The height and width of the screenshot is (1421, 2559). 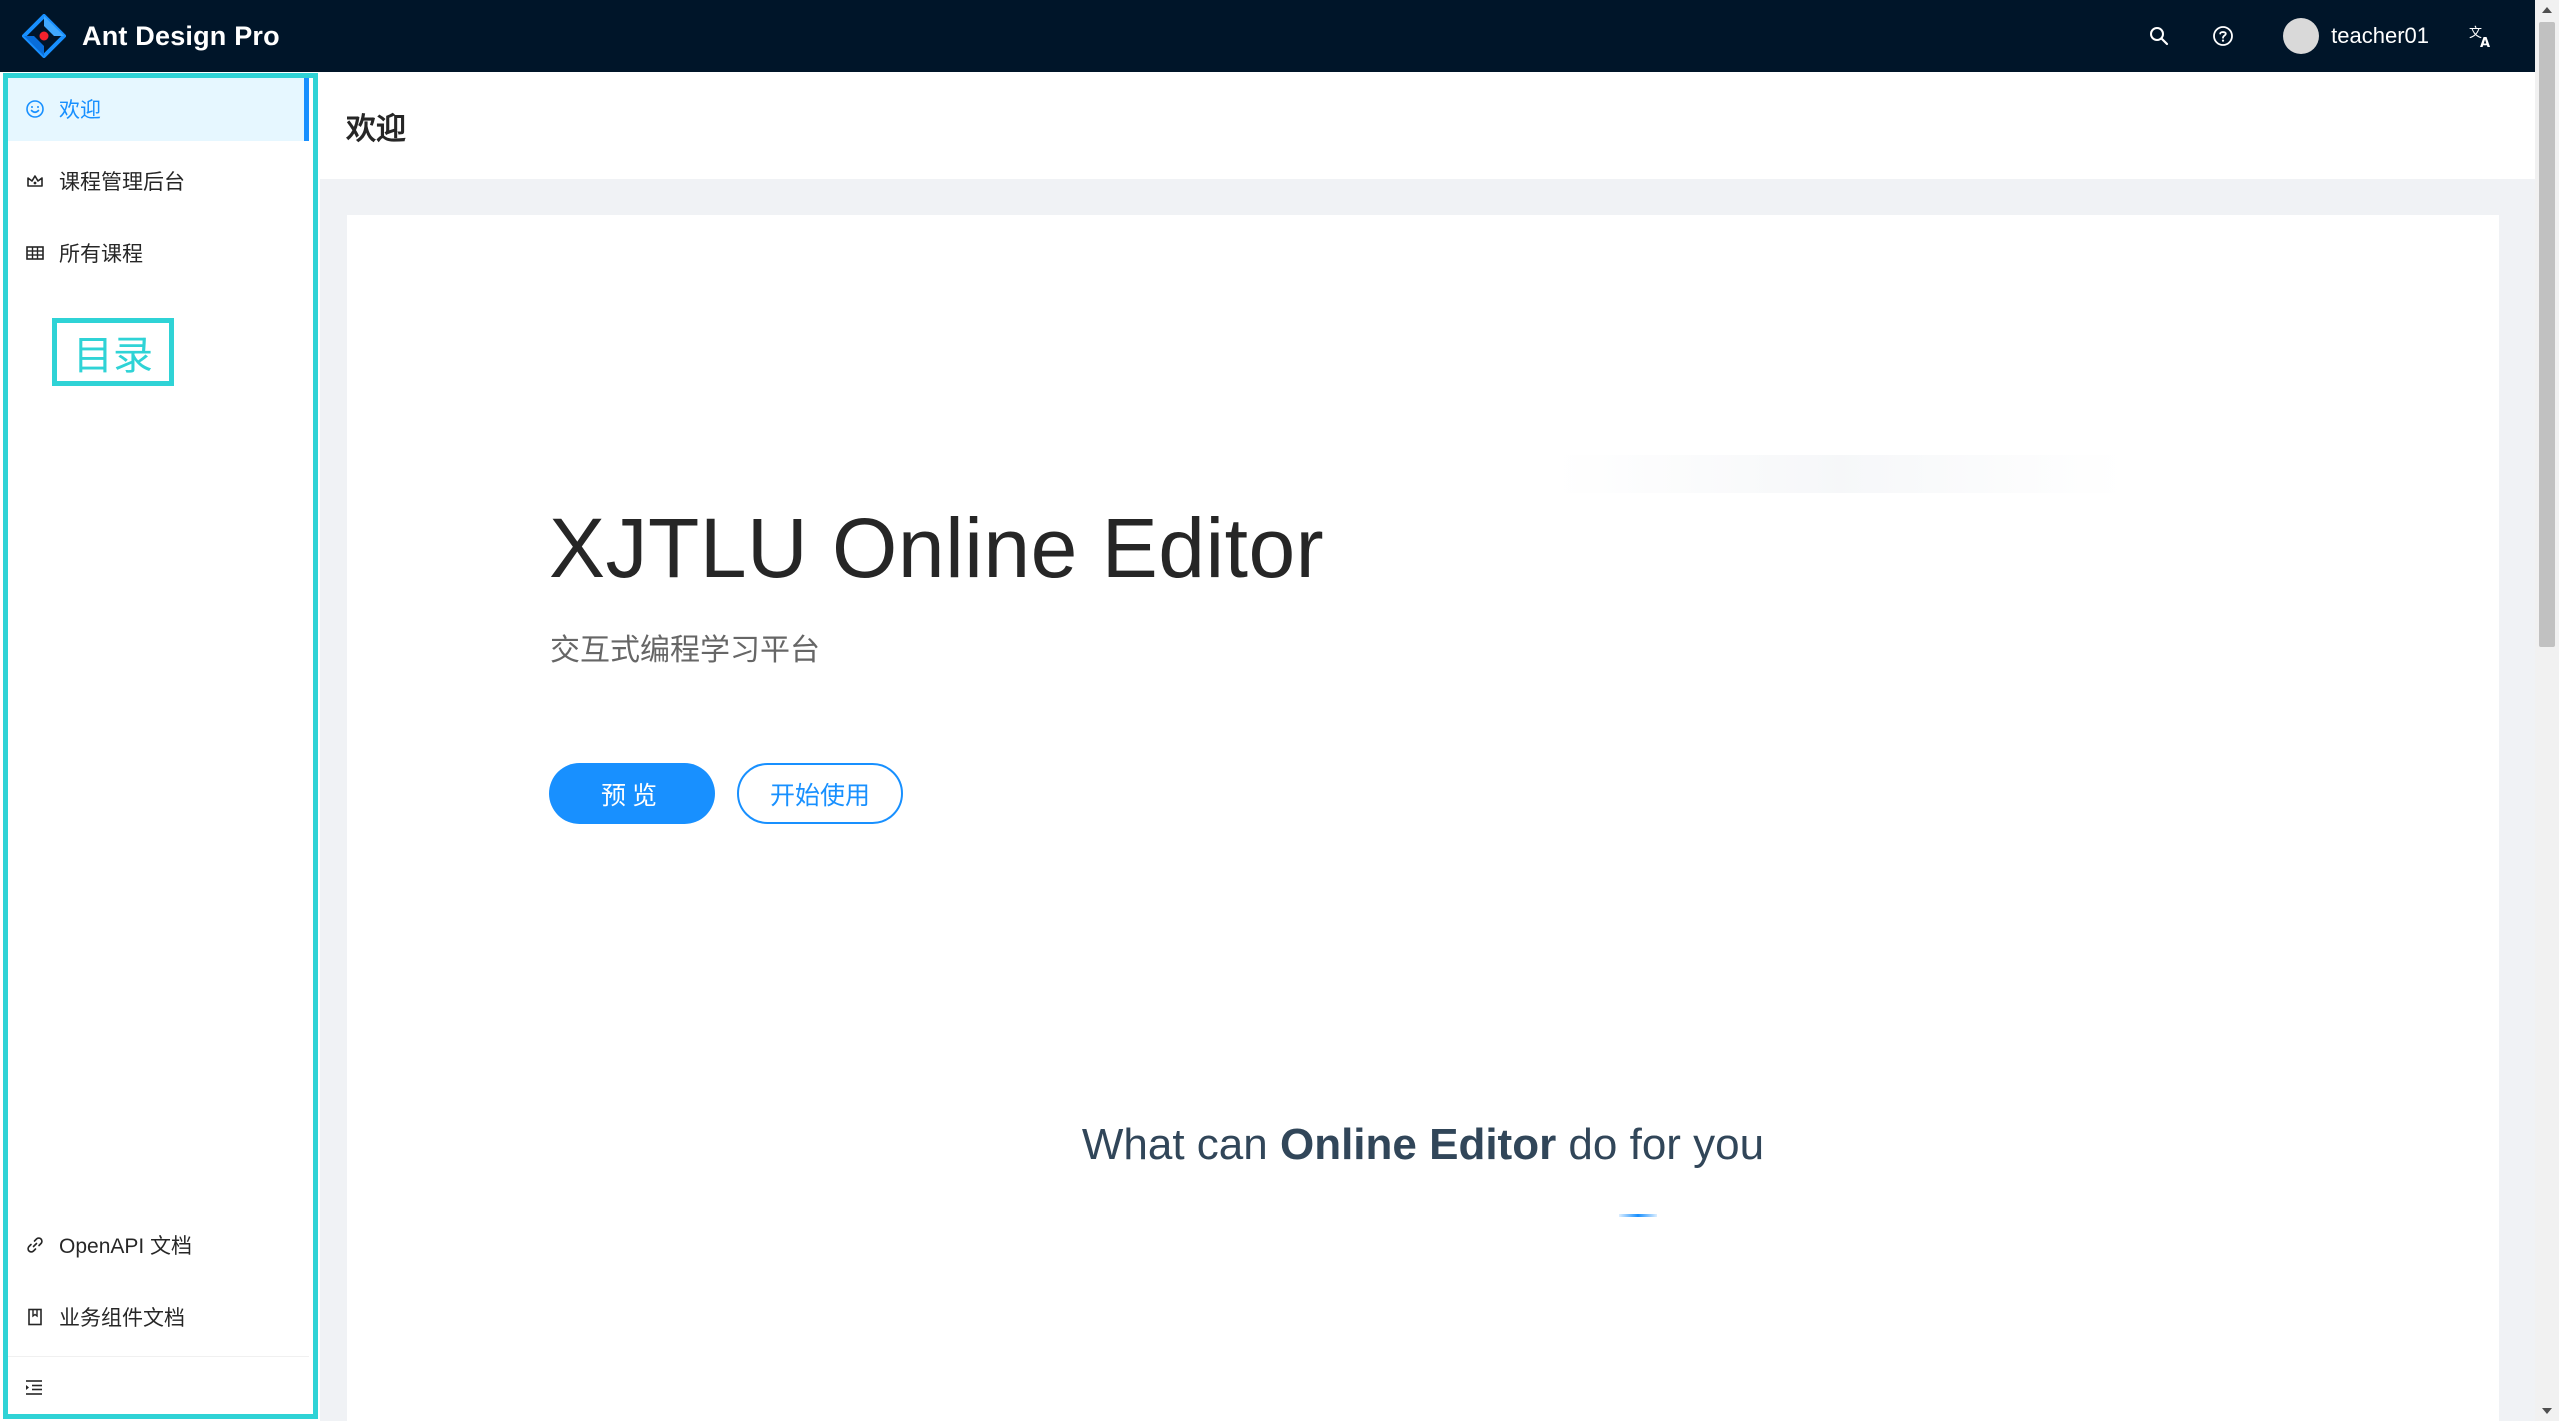 I want to click on search-button, so click(x=2159, y=36).